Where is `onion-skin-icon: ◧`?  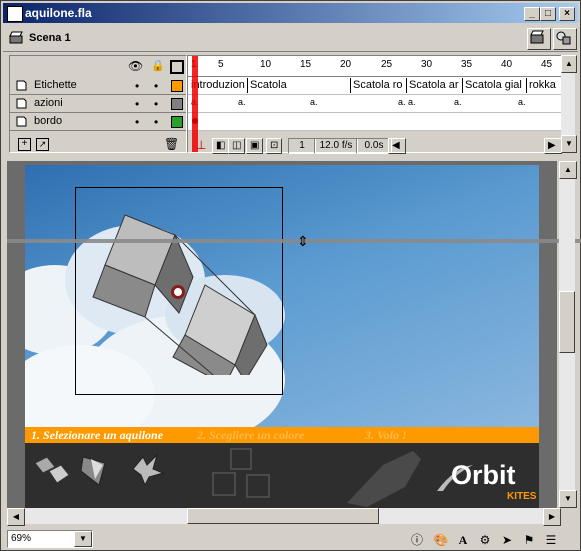
onion-skin-icon: ◧ is located at coordinates (221, 146).